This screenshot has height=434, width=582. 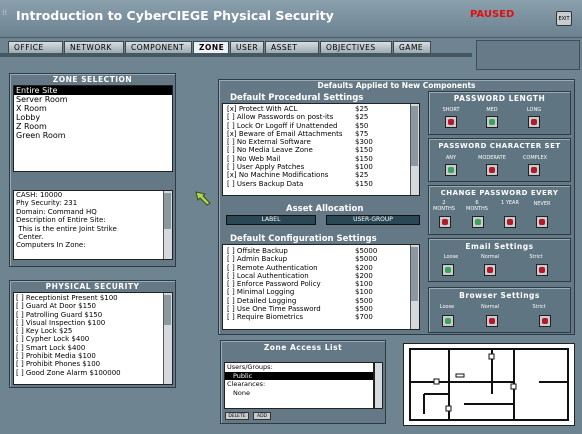 I want to click on configuration-title: Default Configuration Settings, so click(x=303, y=239).